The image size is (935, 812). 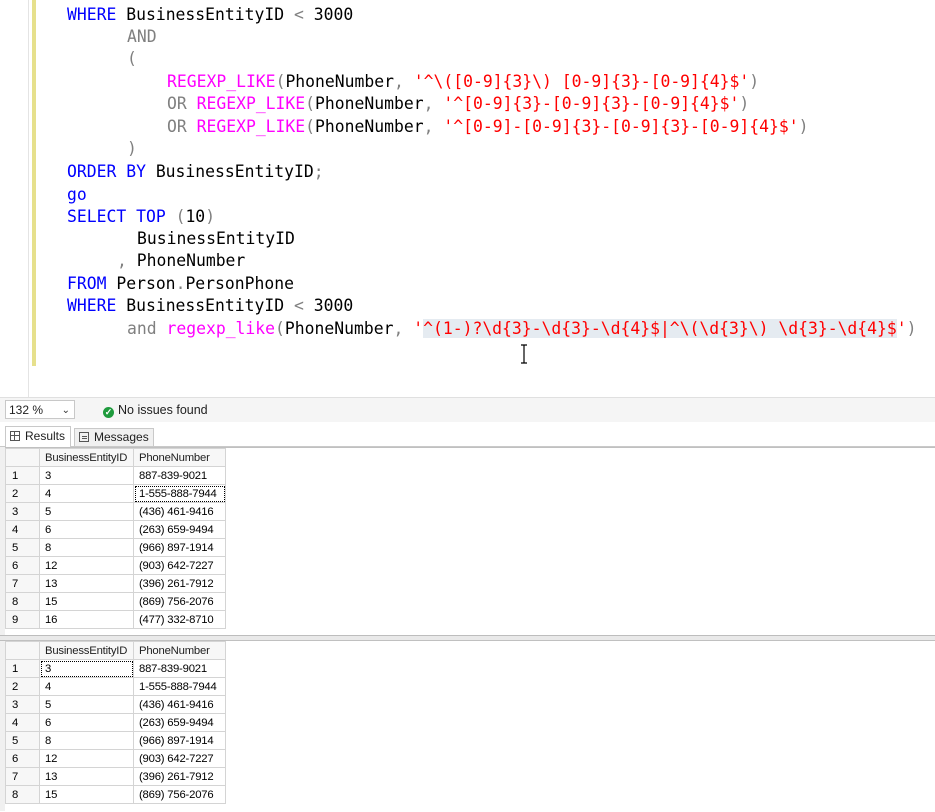 I want to click on code-line: AND, so click(x=142, y=37).